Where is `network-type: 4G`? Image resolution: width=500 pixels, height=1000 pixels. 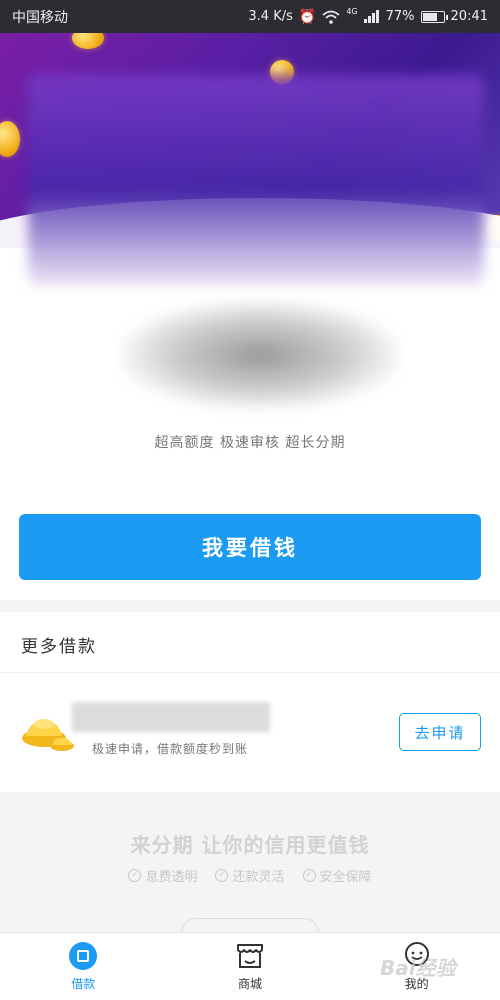
network-type: 4G is located at coordinates (352, 11).